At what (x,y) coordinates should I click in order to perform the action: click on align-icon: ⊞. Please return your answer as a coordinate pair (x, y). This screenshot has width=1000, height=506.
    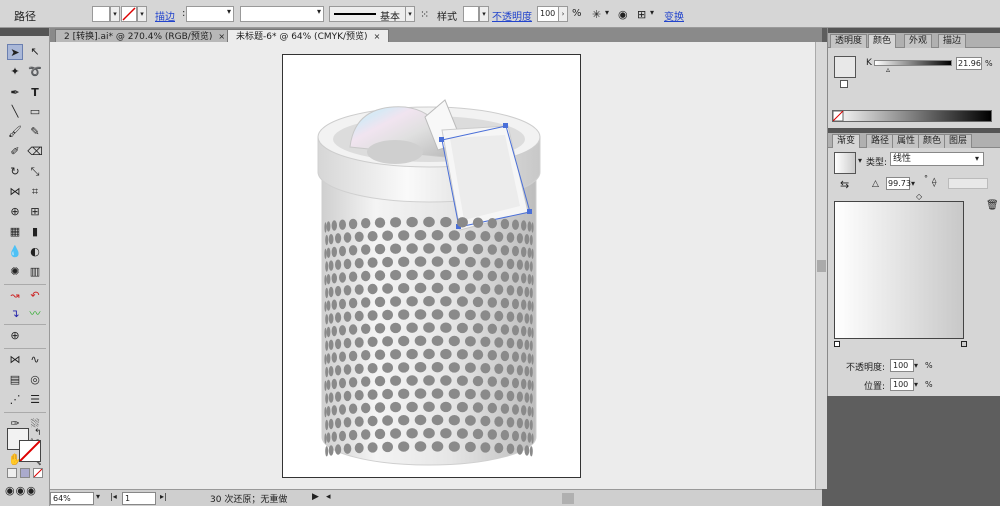
    Looking at the image, I should click on (641, 14).